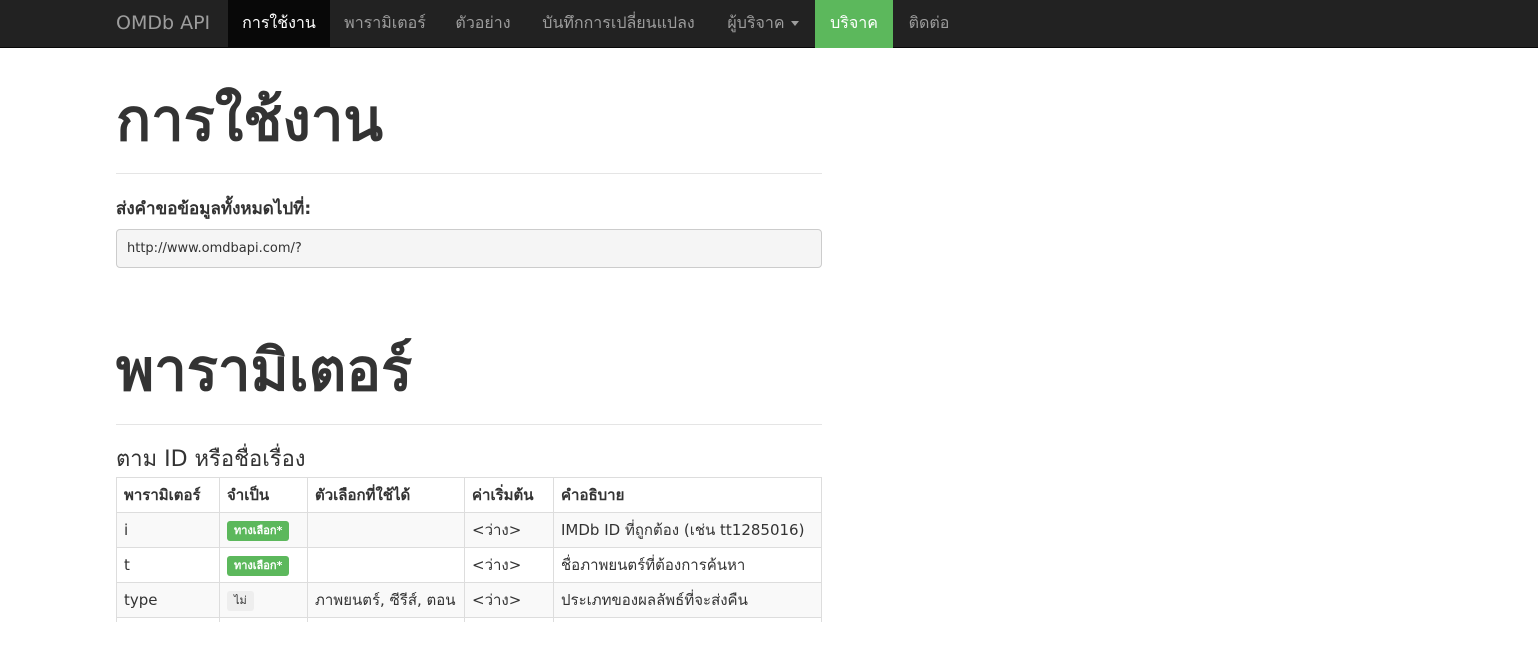 The height and width of the screenshot is (672, 1538). I want to click on brand-link: OMDb API, so click(163, 24).